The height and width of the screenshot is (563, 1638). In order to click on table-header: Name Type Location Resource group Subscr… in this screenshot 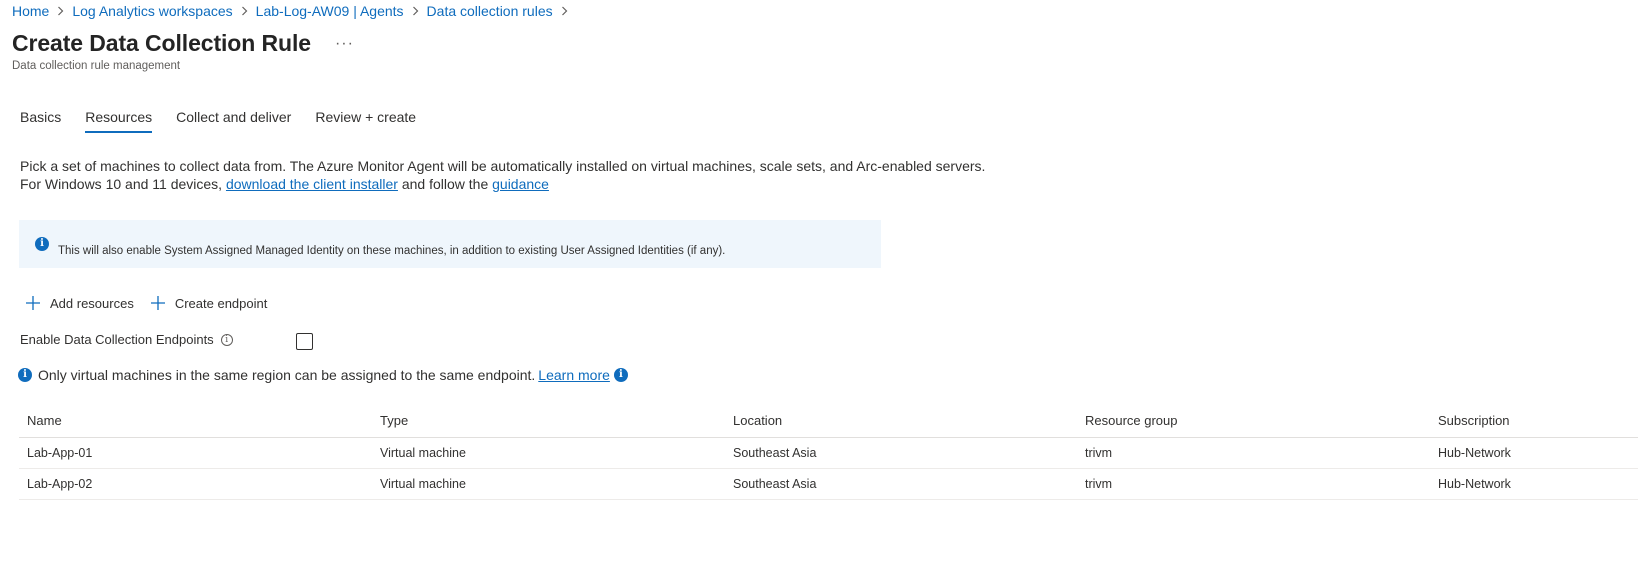, I will do `click(828, 421)`.